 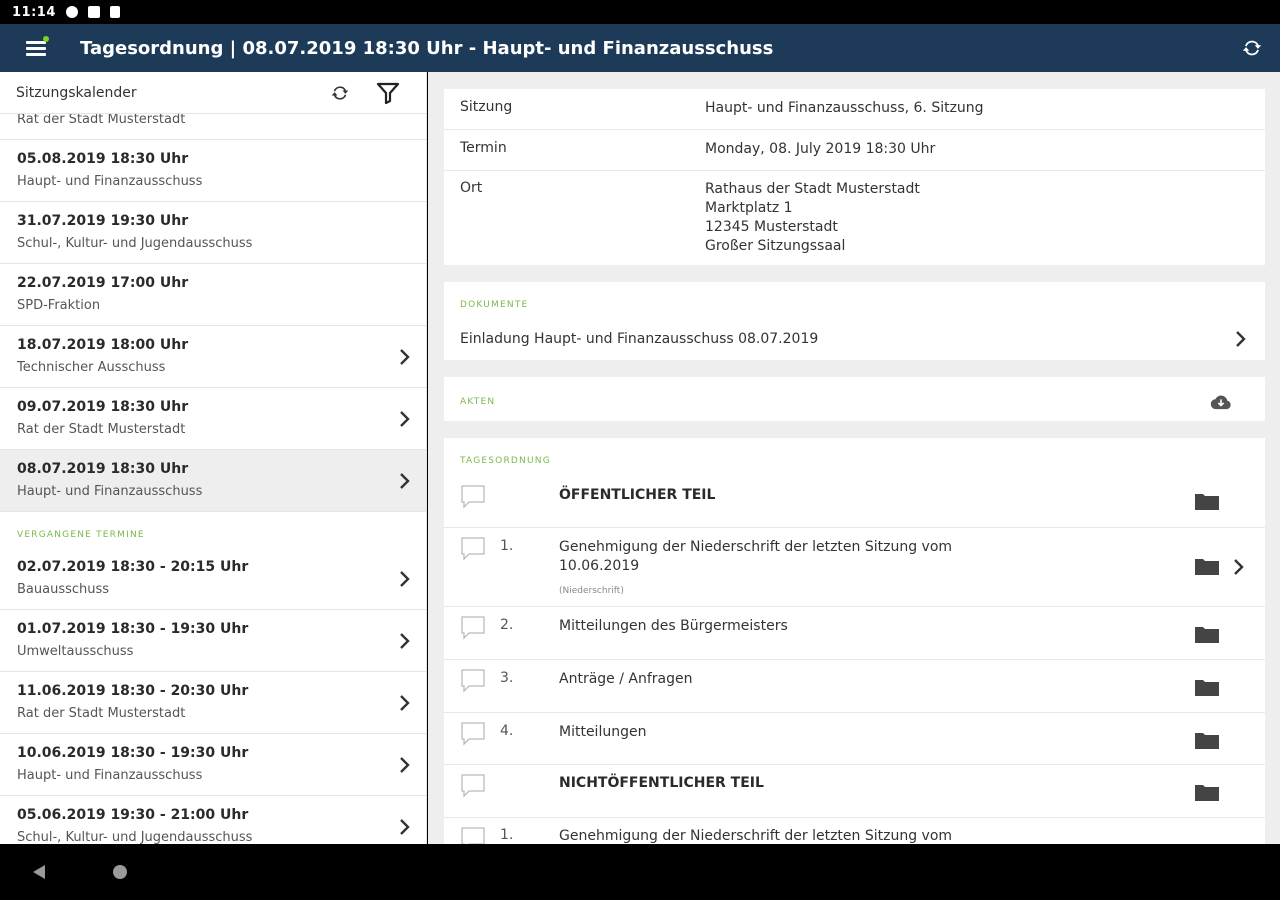 I want to click on system-navigation-bar, so click(x=640, y=872).